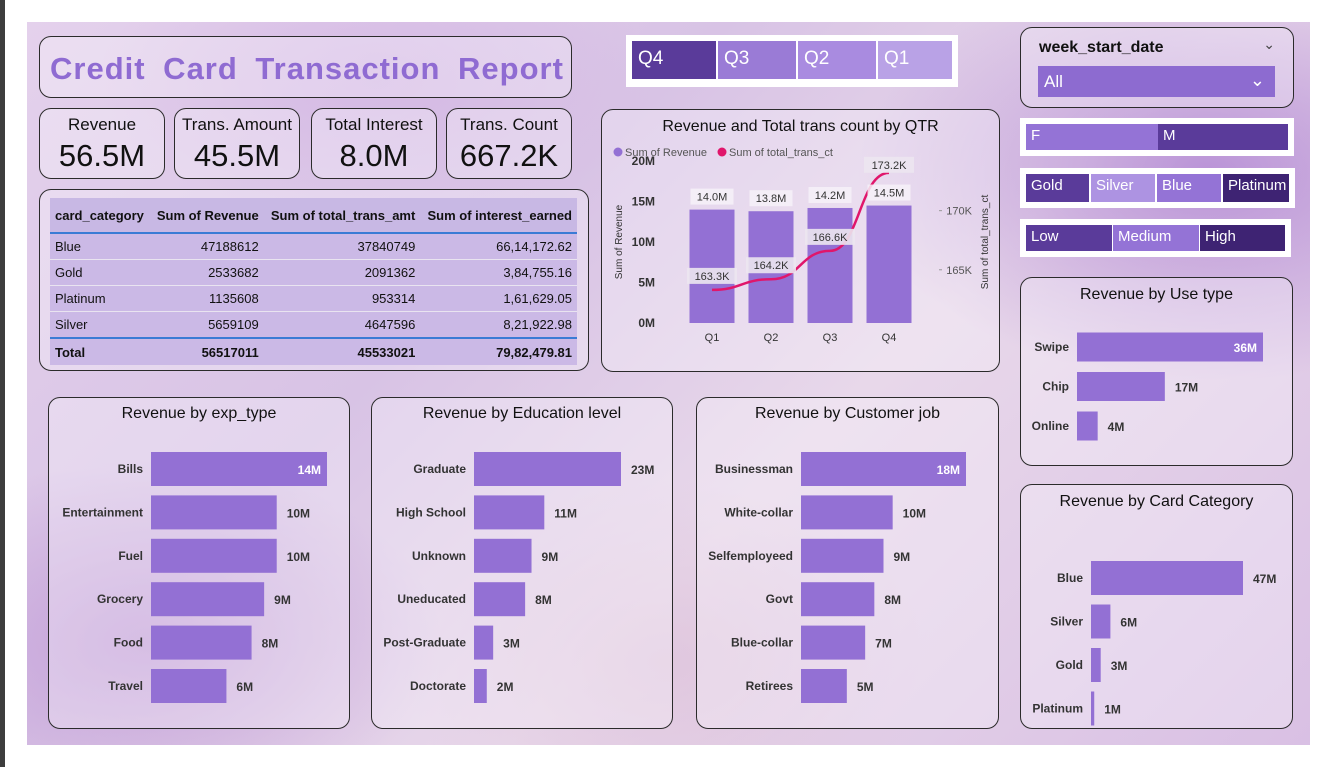 The image size is (1334, 767). What do you see at coordinates (771, 338) in the screenshot?
I see `x-tick-label: Q2` at bounding box center [771, 338].